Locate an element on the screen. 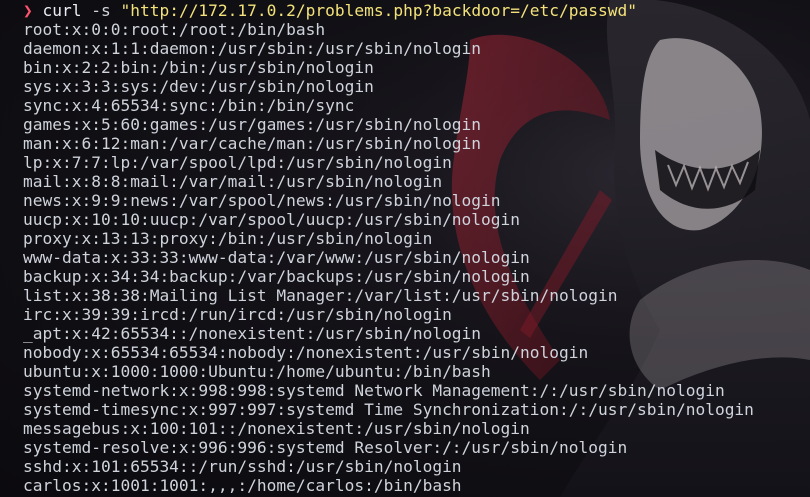 Image resolution: width=810 pixels, height=497 pixels. output-line: sync:x:4:65534:sync:/bin:/bin/sync is located at coordinates (189, 105).